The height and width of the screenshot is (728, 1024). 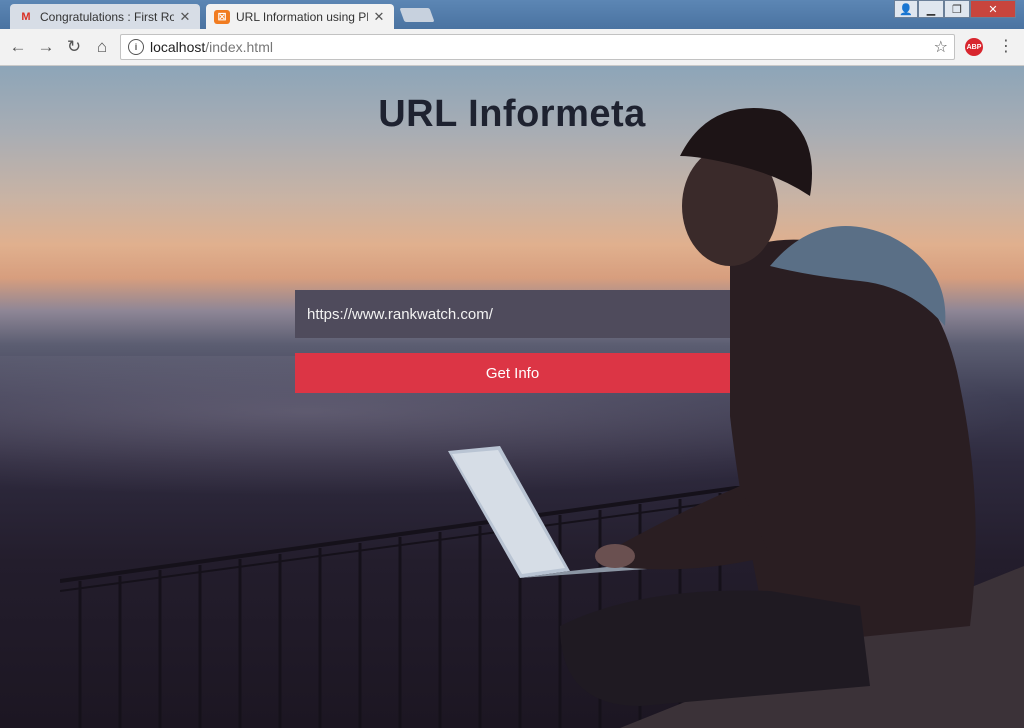 I want to click on bookmark-star-icon: ☆, so click(x=941, y=47).